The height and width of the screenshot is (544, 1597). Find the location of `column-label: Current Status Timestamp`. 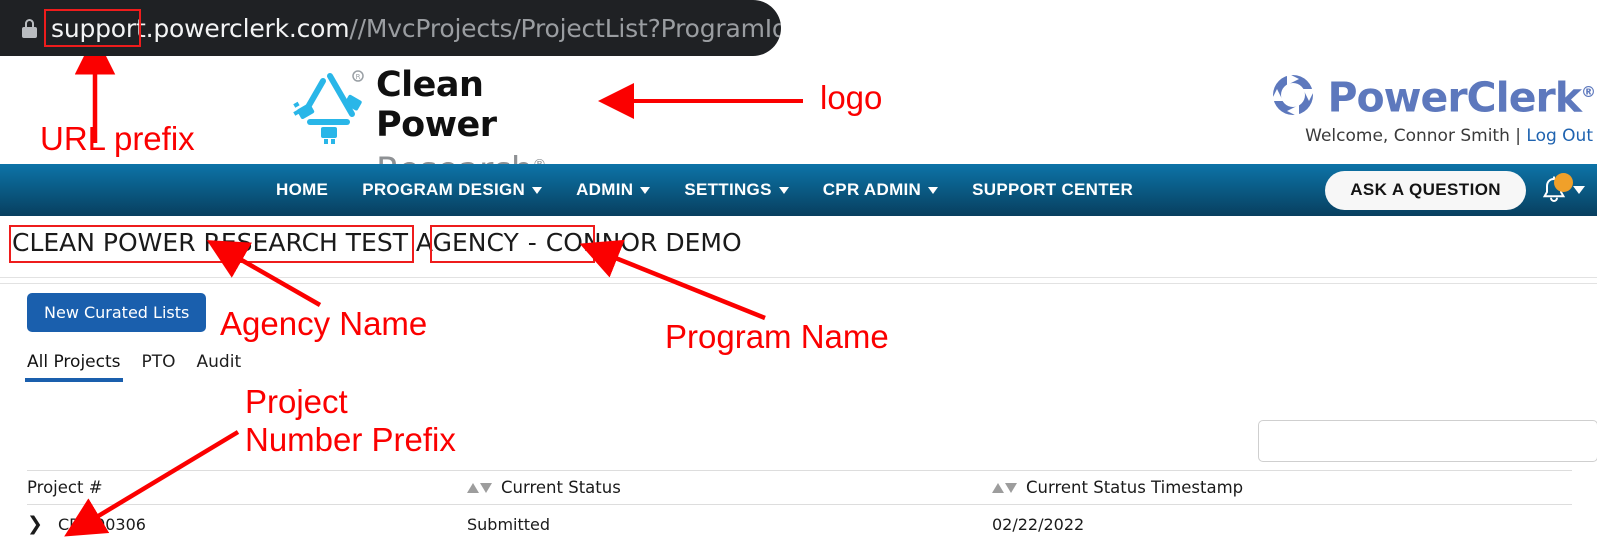

column-label: Current Status Timestamp is located at coordinates (1135, 487).